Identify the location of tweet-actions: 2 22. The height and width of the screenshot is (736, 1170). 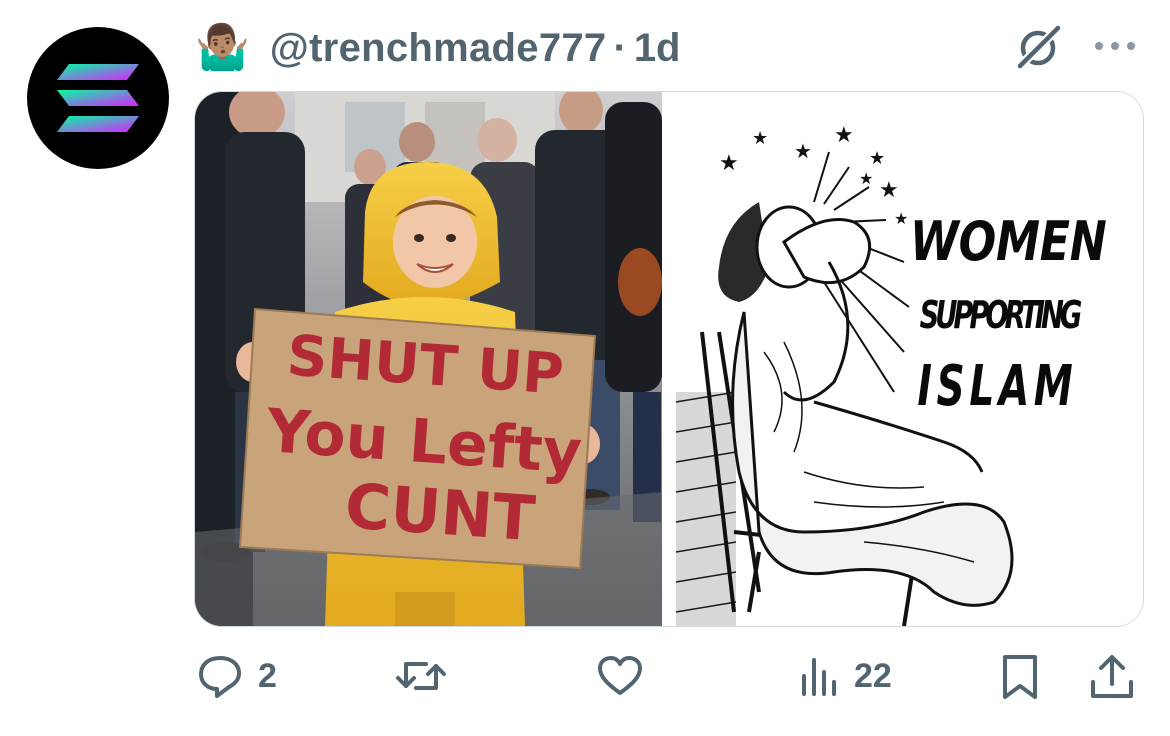
(585, 680).